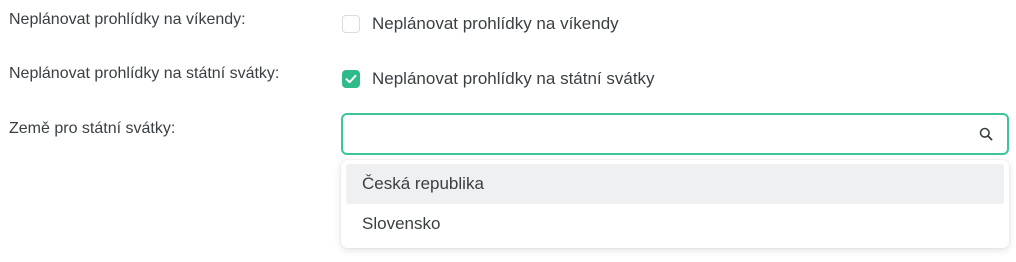  I want to click on country-search-input, so click(663, 135).